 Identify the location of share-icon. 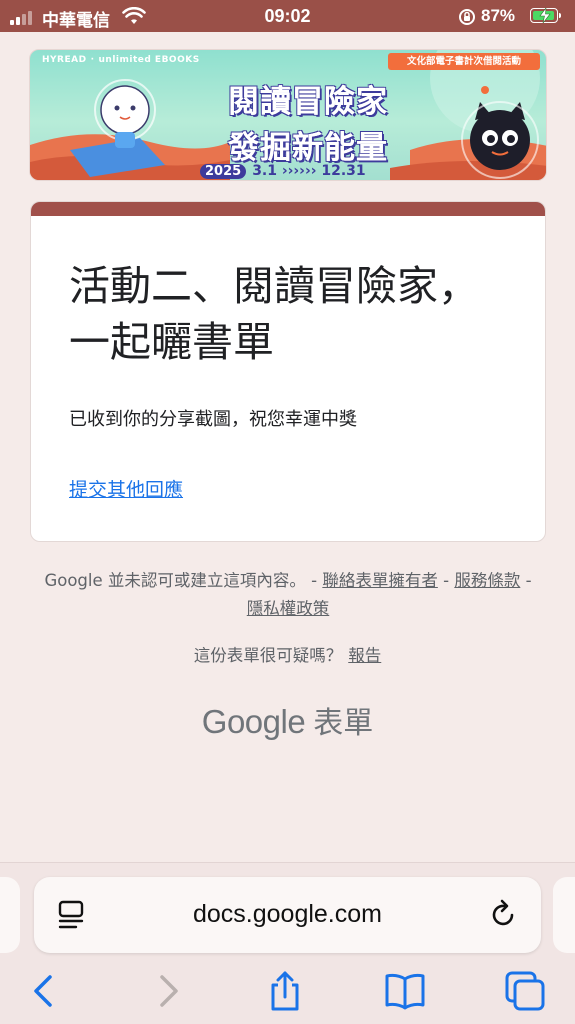
(285, 991).